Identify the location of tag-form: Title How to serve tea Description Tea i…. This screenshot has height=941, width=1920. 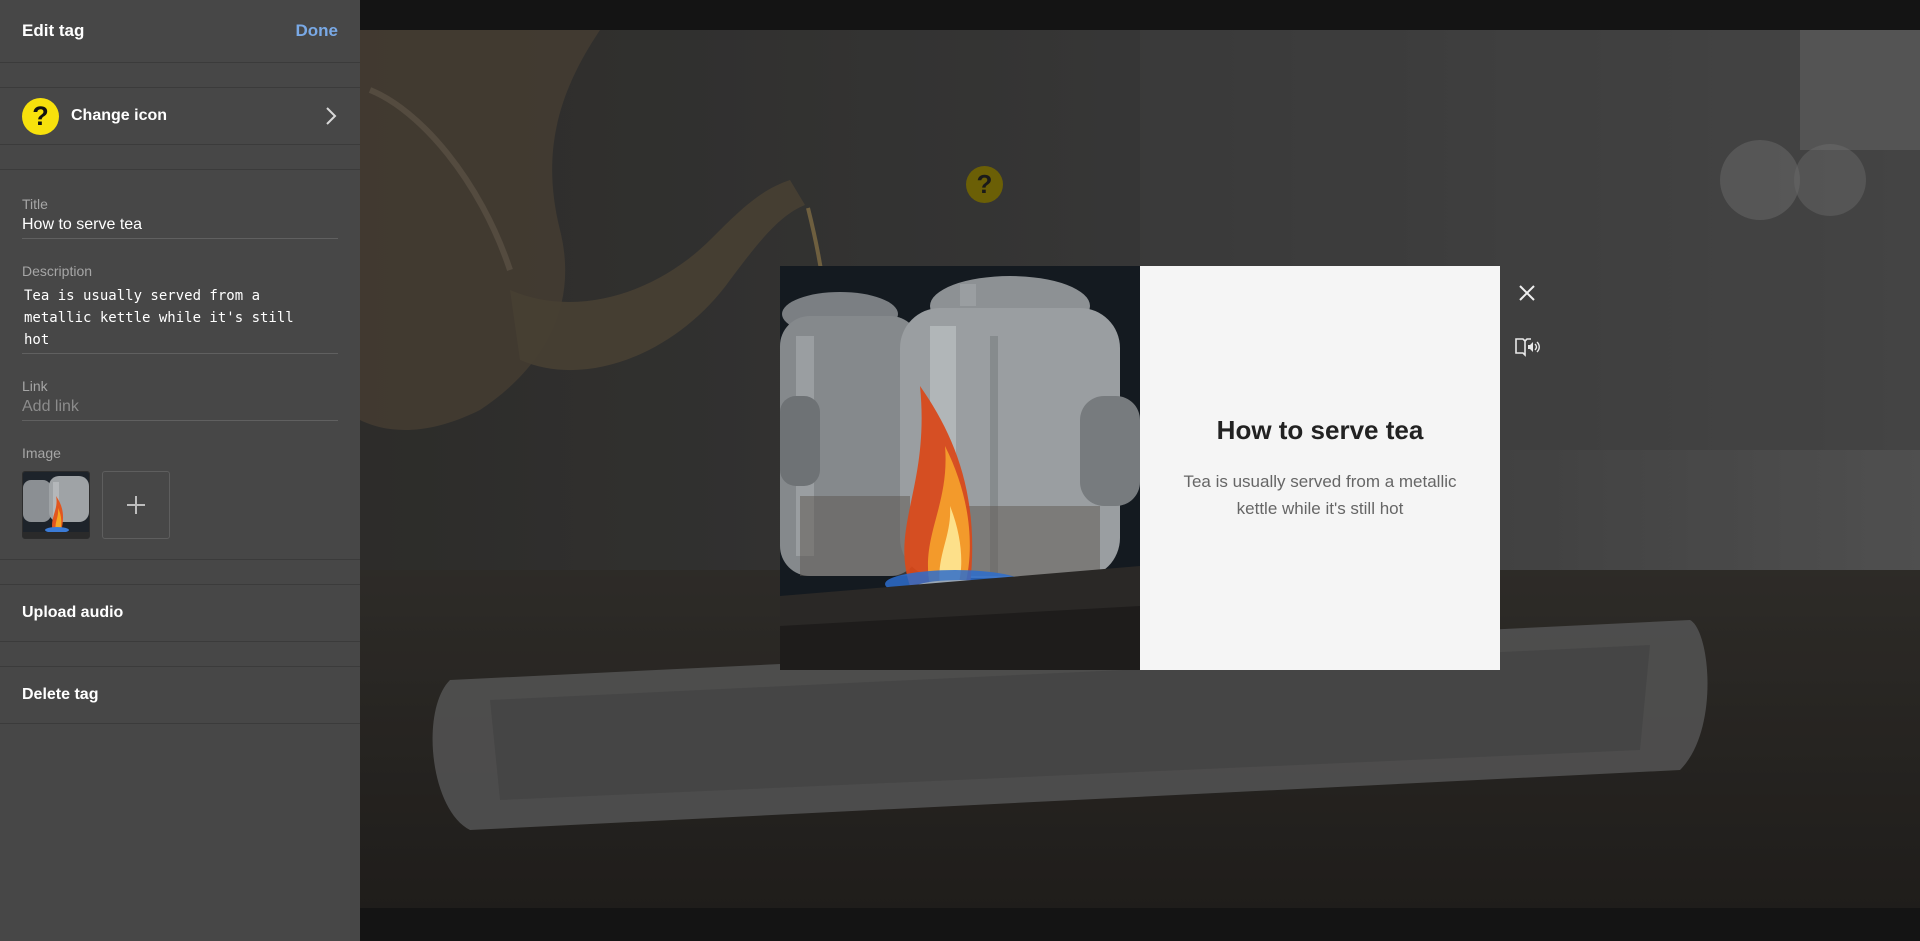
(180, 377).